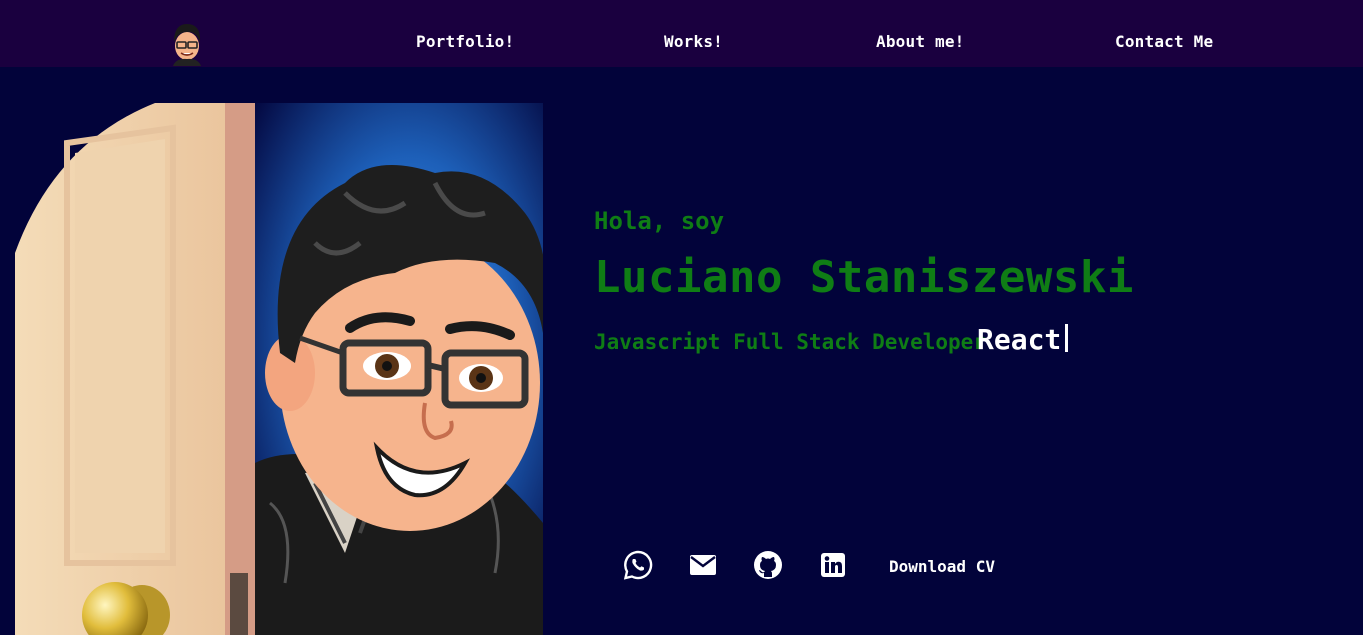 This screenshot has height=635, width=1363. What do you see at coordinates (187, 42) in the screenshot?
I see `logo-avatar` at bounding box center [187, 42].